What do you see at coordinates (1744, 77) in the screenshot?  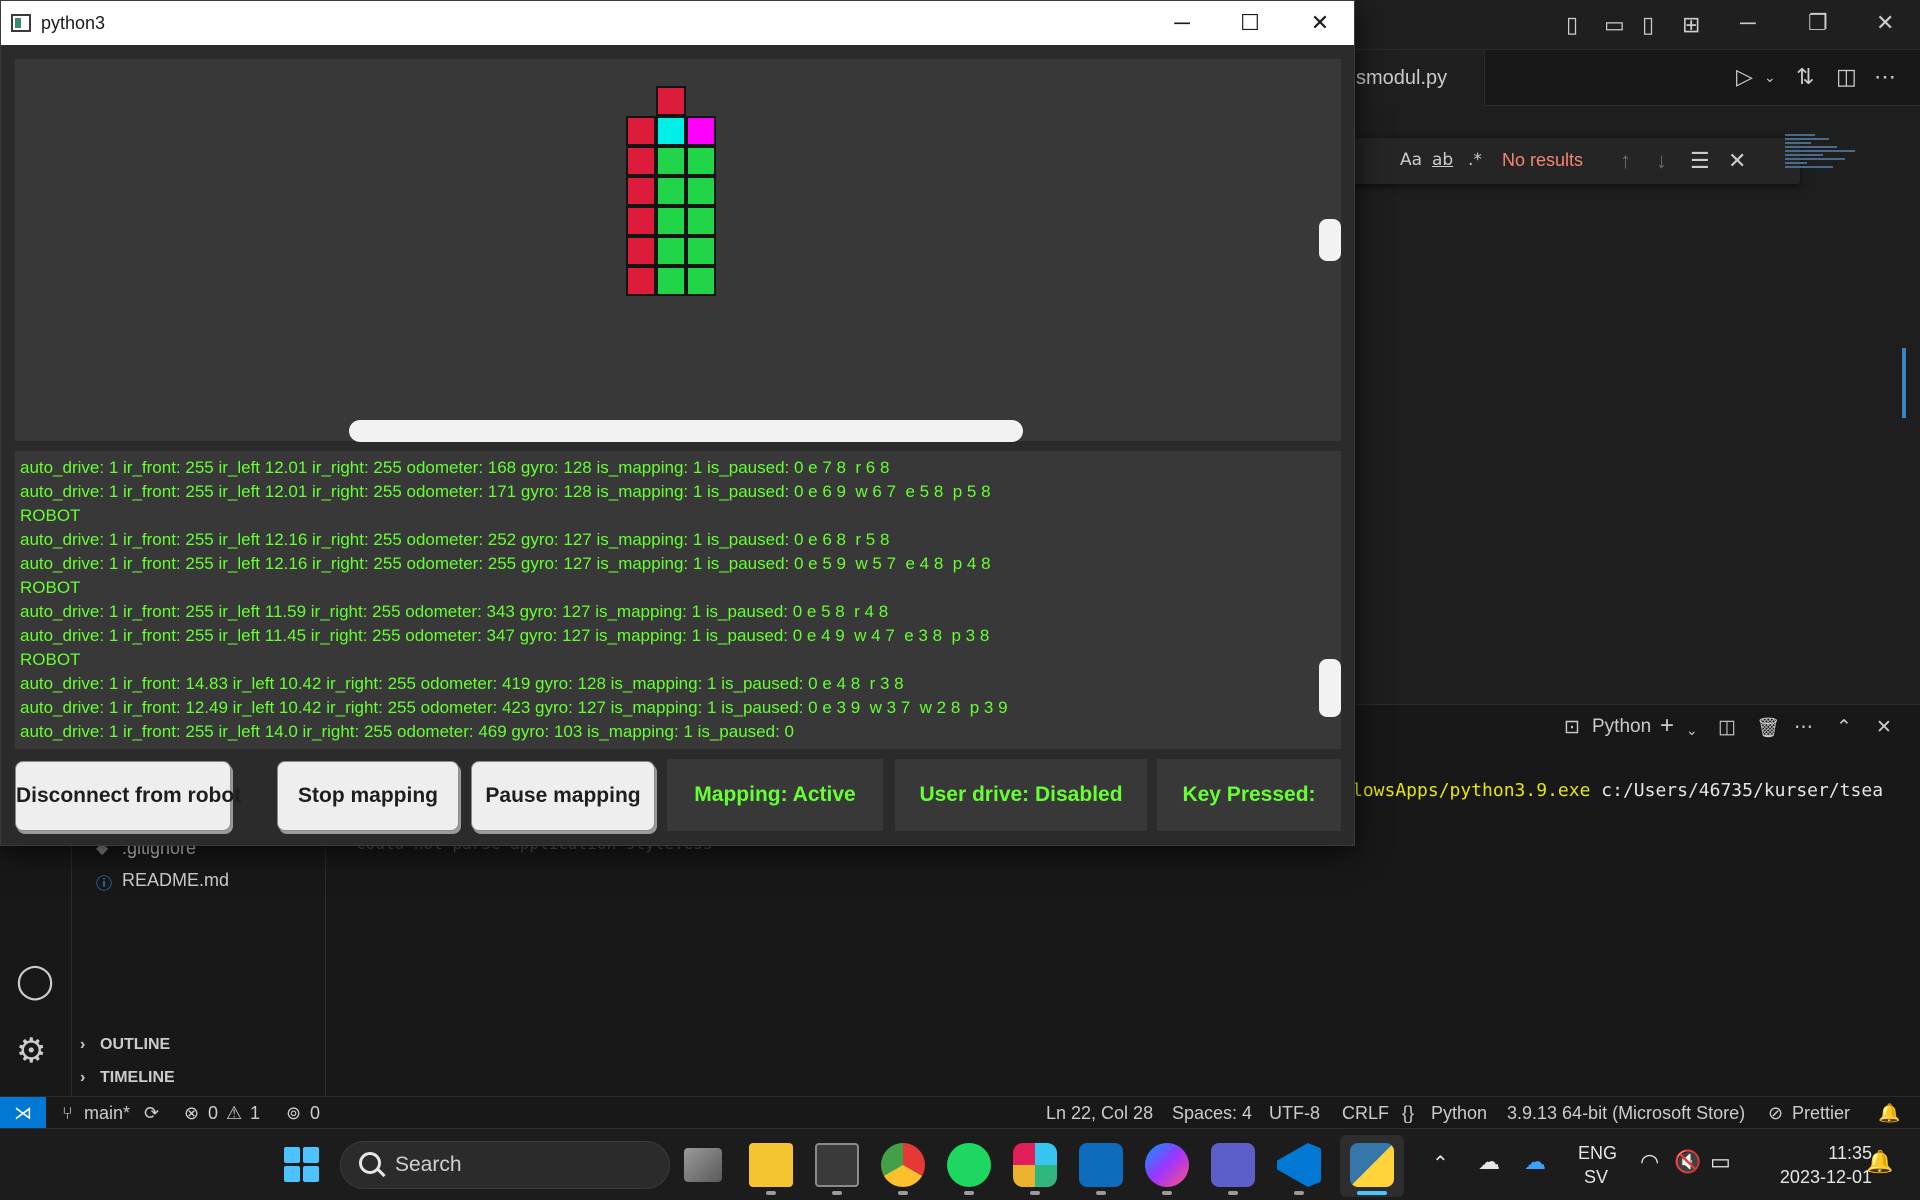 I see `run-icon: ▷` at bounding box center [1744, 77].